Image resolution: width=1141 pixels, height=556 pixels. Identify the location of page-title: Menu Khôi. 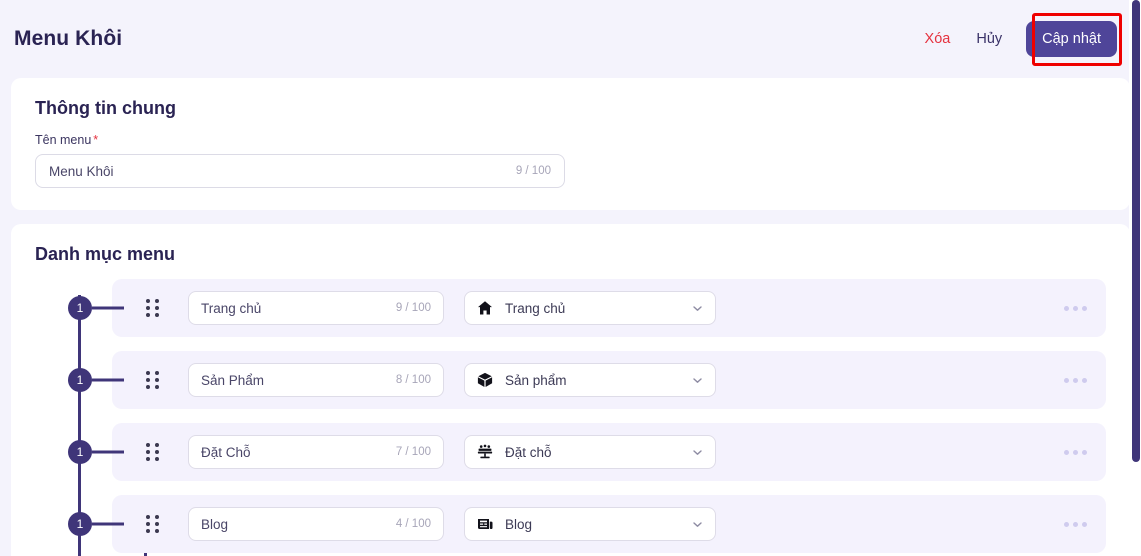
(68, 38).